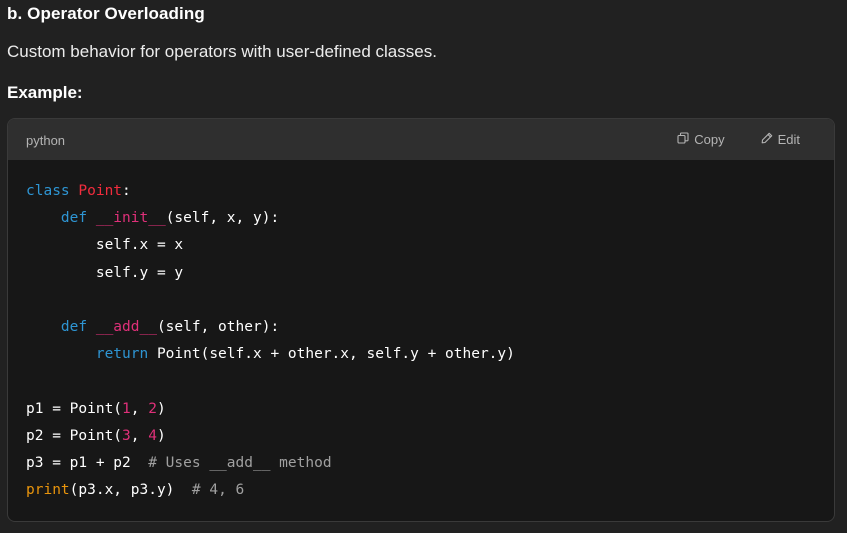 The width and height of the screenshot is (847, 533). I want to click on code-line: self.y = y, so click(104, 273).